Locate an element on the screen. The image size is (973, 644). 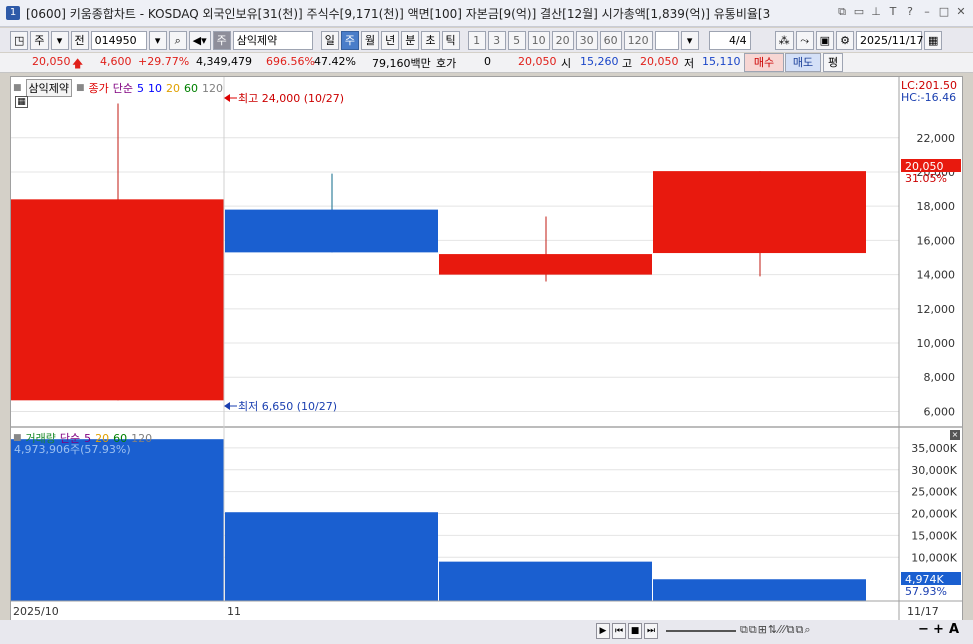
maximize-icon: □ is located at coordinates (944, 12).